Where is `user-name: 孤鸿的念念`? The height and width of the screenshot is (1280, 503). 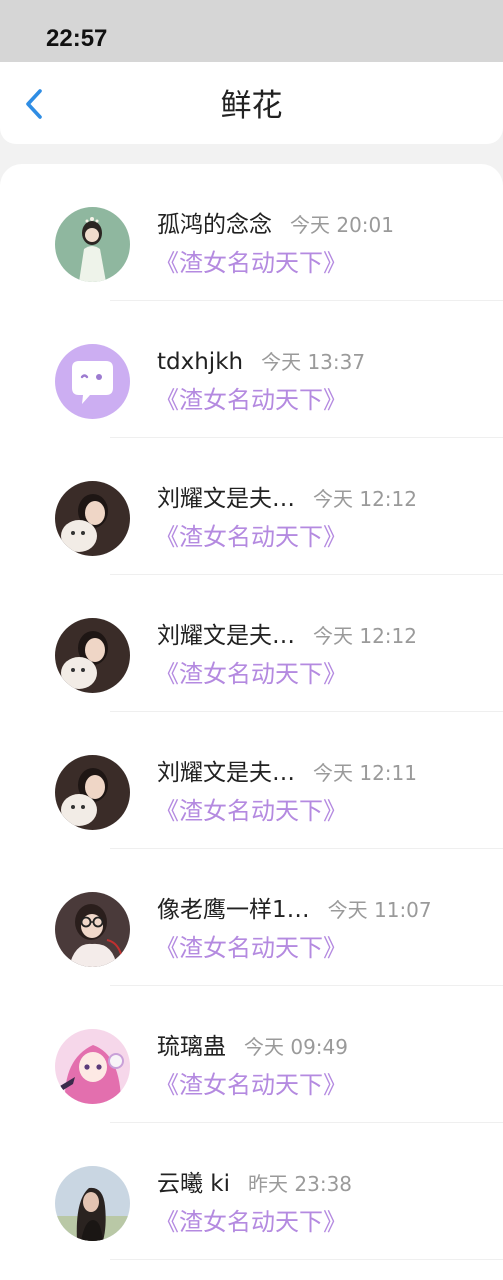 user-name: 孤鸿的念念 is located at coordinates (214, 225).